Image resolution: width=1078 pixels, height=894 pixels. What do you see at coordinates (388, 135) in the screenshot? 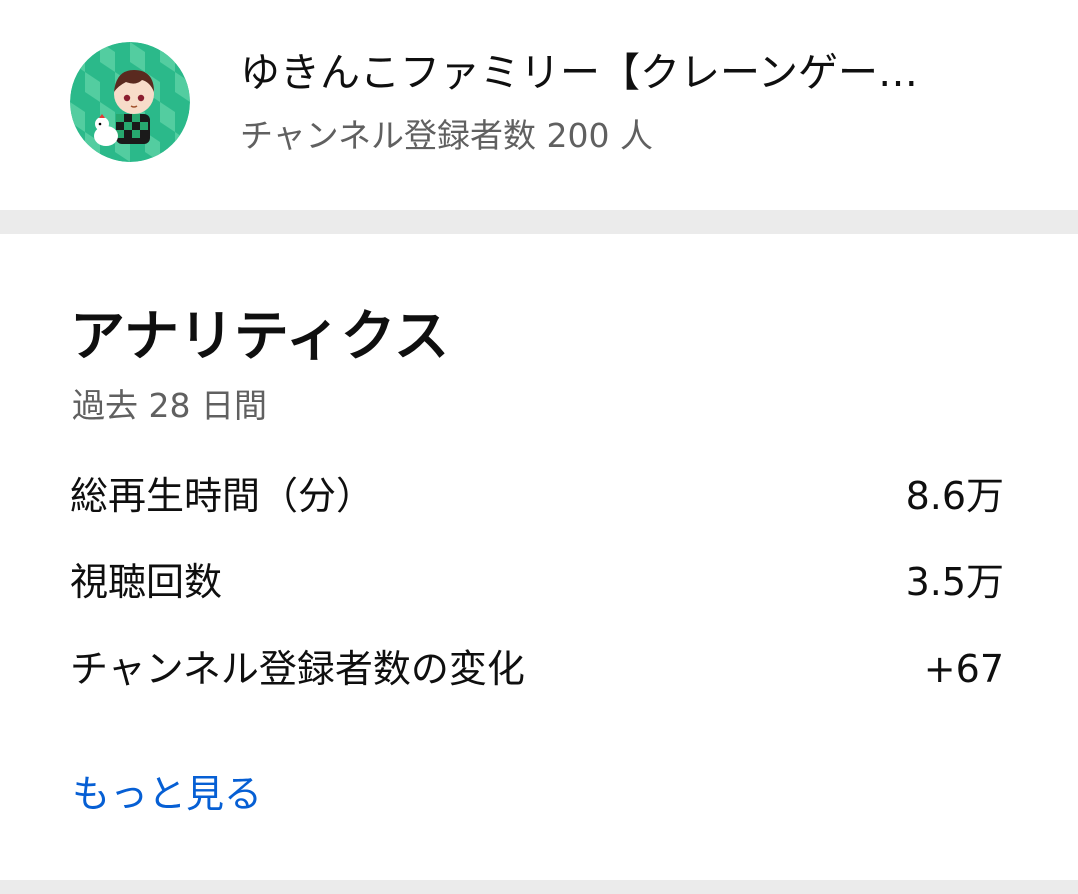
I see `subscriber-count-label: チャンネル登録者数` at bounding box center [388, 135].